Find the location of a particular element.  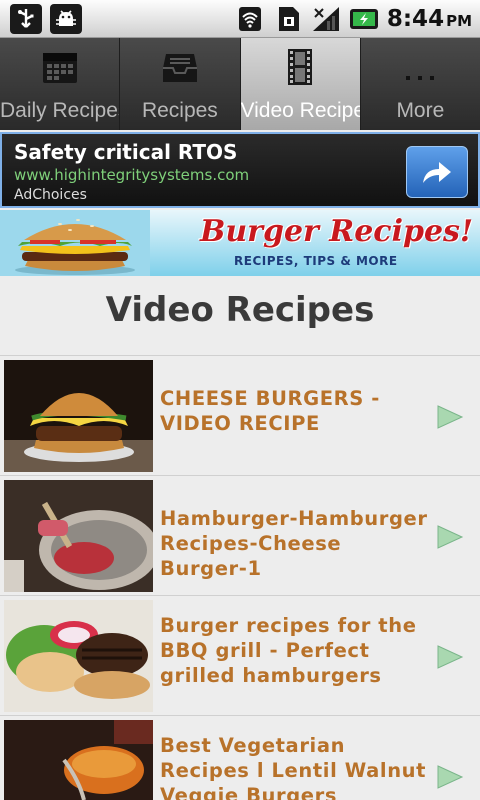

usb-icon is located at coordinates (26, 19).